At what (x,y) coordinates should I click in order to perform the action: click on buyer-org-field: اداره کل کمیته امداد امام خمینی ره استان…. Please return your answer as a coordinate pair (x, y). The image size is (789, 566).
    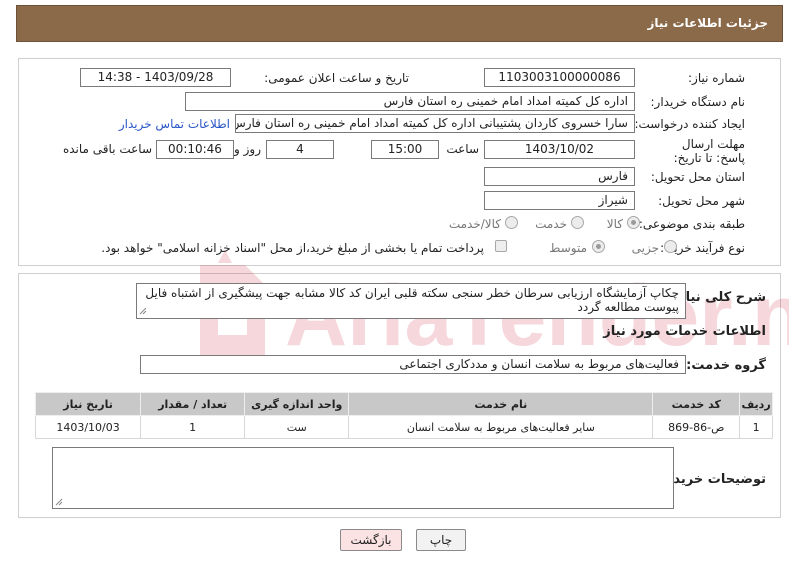
    Looking at the image, I should click on (410, 101).